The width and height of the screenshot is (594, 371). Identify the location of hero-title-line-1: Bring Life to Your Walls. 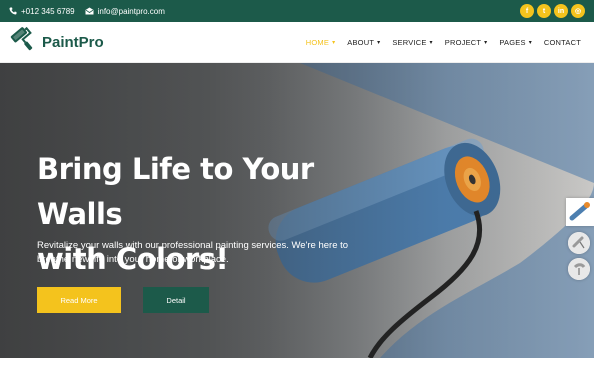
(175, 191).